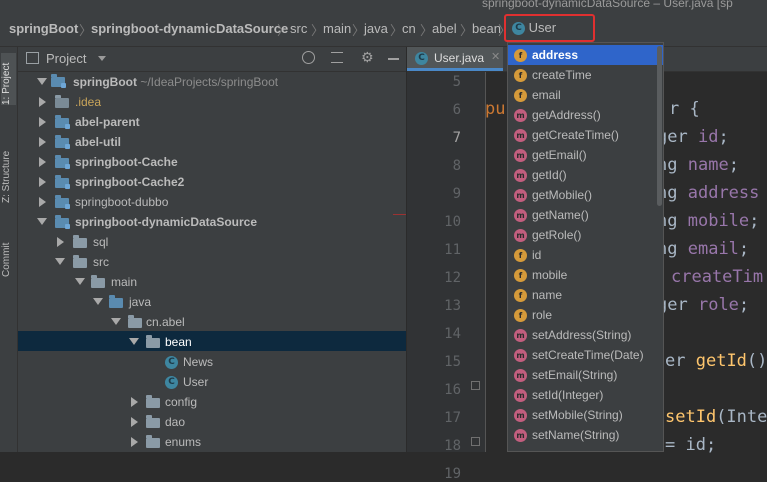  Describe the element at coordinates (337, 28) in the screenshot. I see `breadcrumb-main: main` at that location.